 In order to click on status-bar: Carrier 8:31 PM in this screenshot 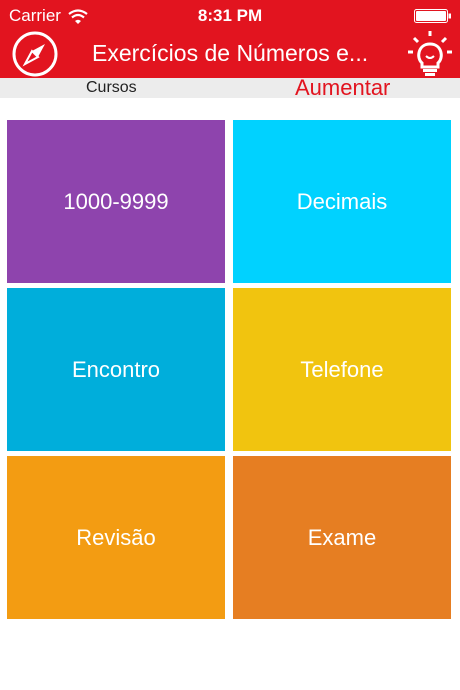, I will do `click(230, 15)`.